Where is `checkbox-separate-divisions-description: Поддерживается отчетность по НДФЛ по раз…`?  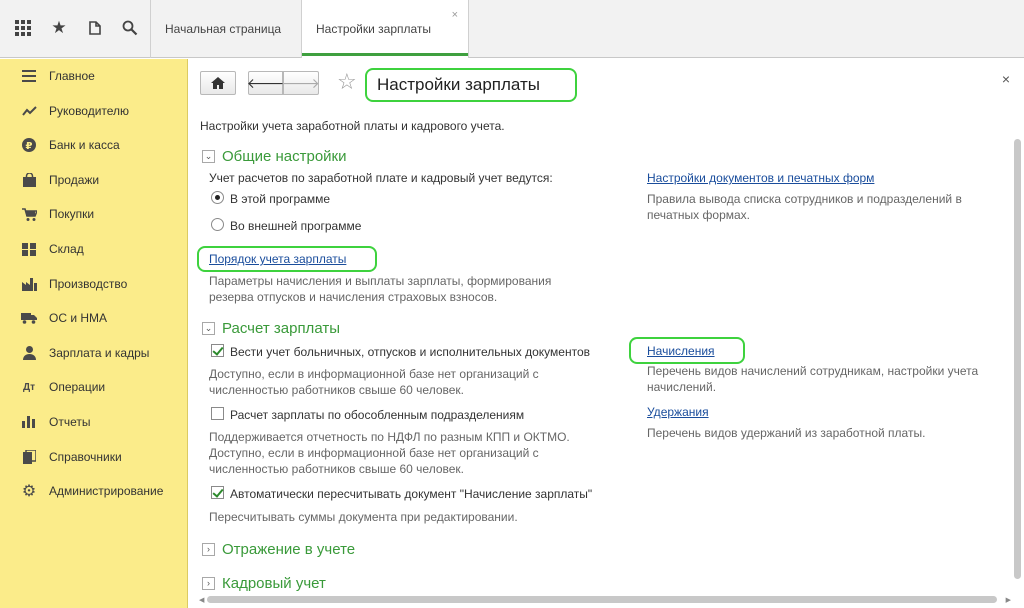 checkbox-separate-divisions-description: Поддерживается отчетность по НДФЛ по раз… is located at coordinates (389, 453).